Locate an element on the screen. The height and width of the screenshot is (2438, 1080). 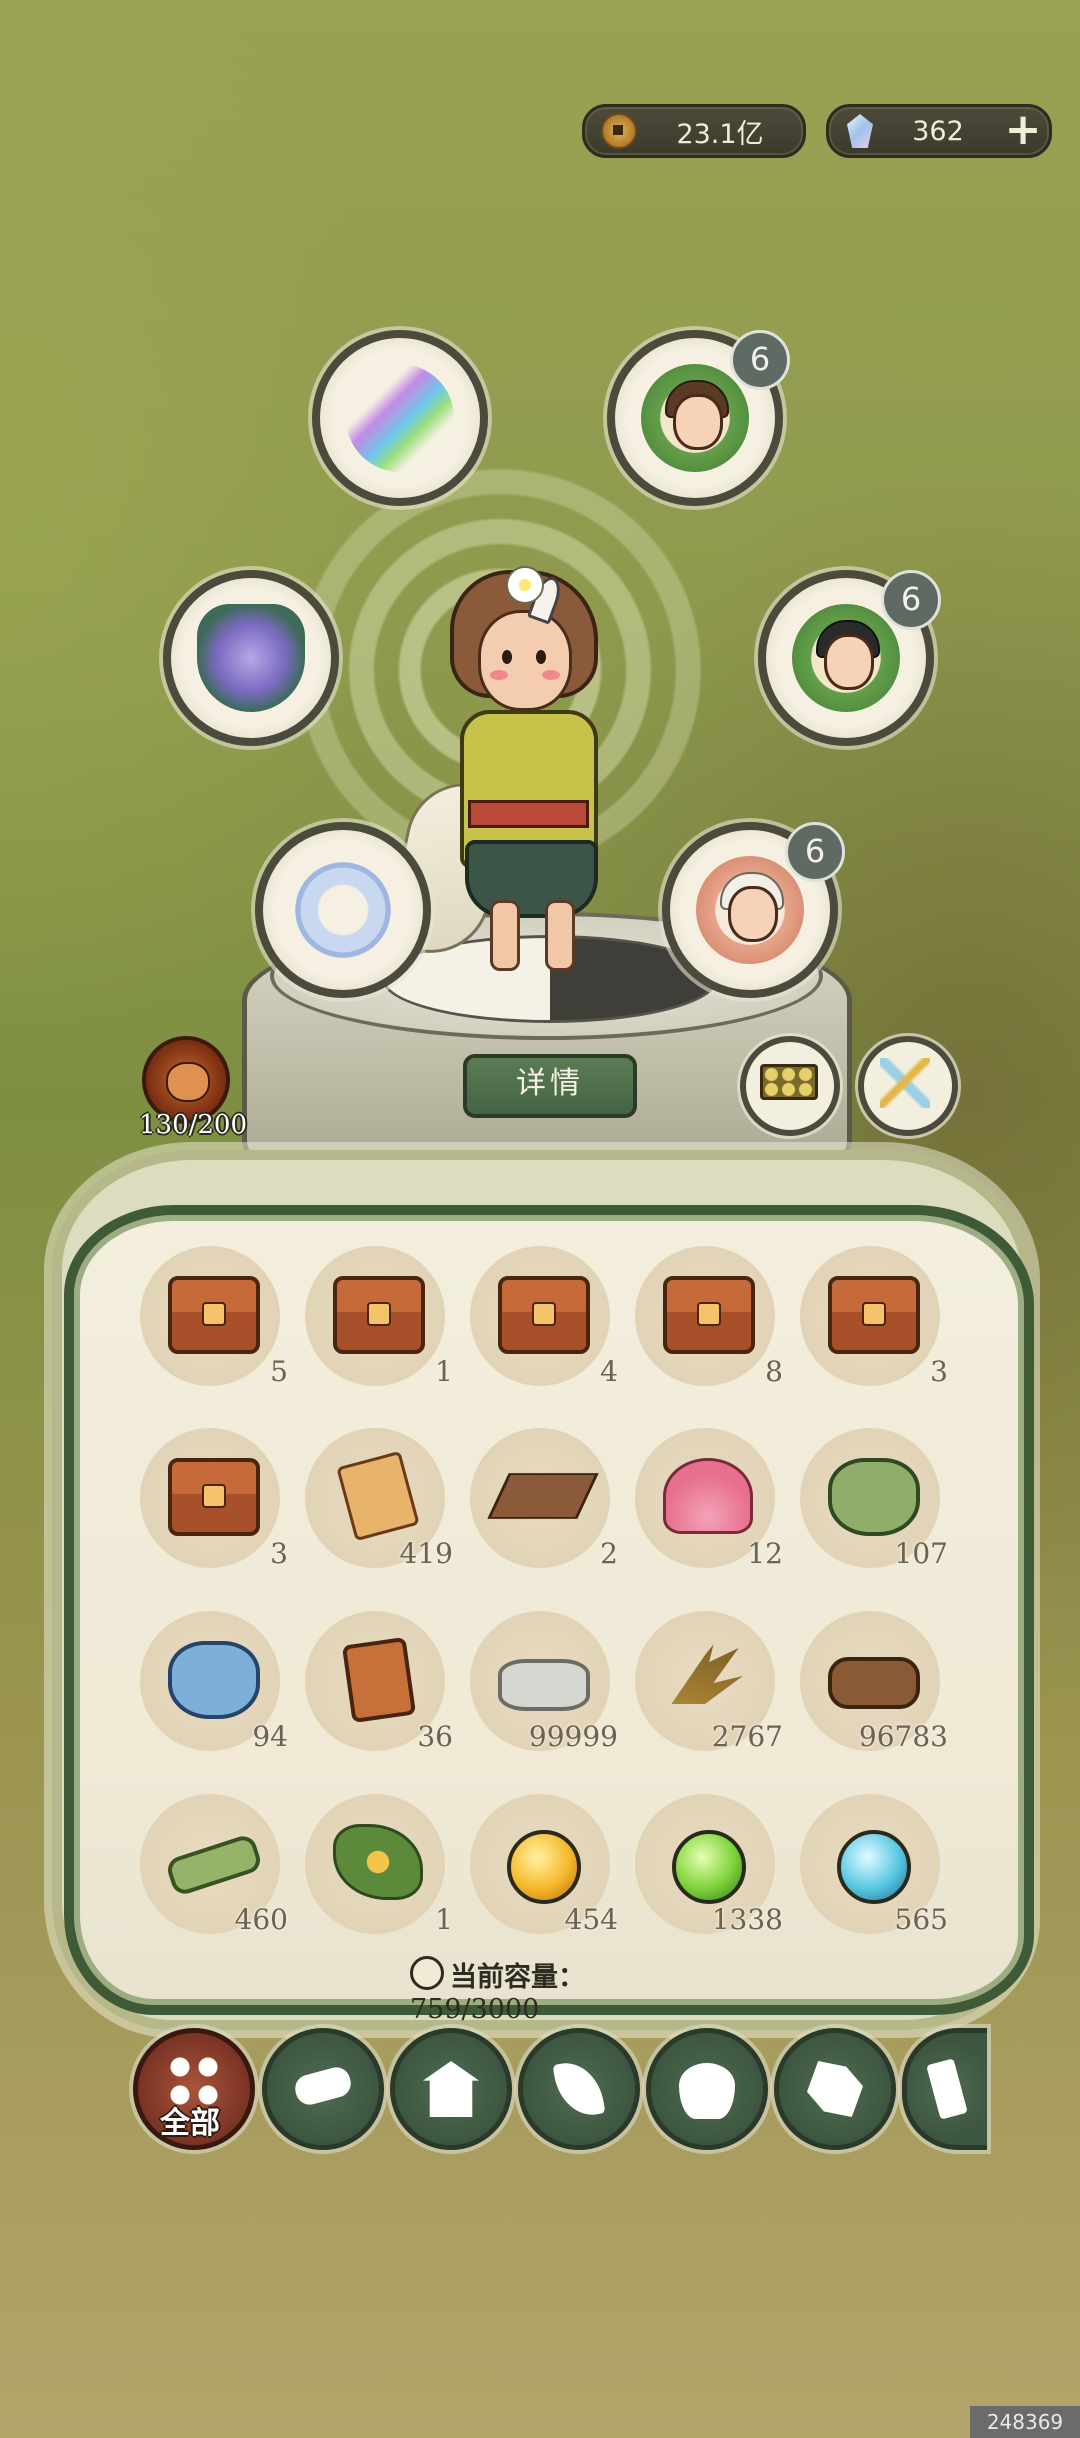
inventory-item: 2 is located at coordinates (544, 1499).